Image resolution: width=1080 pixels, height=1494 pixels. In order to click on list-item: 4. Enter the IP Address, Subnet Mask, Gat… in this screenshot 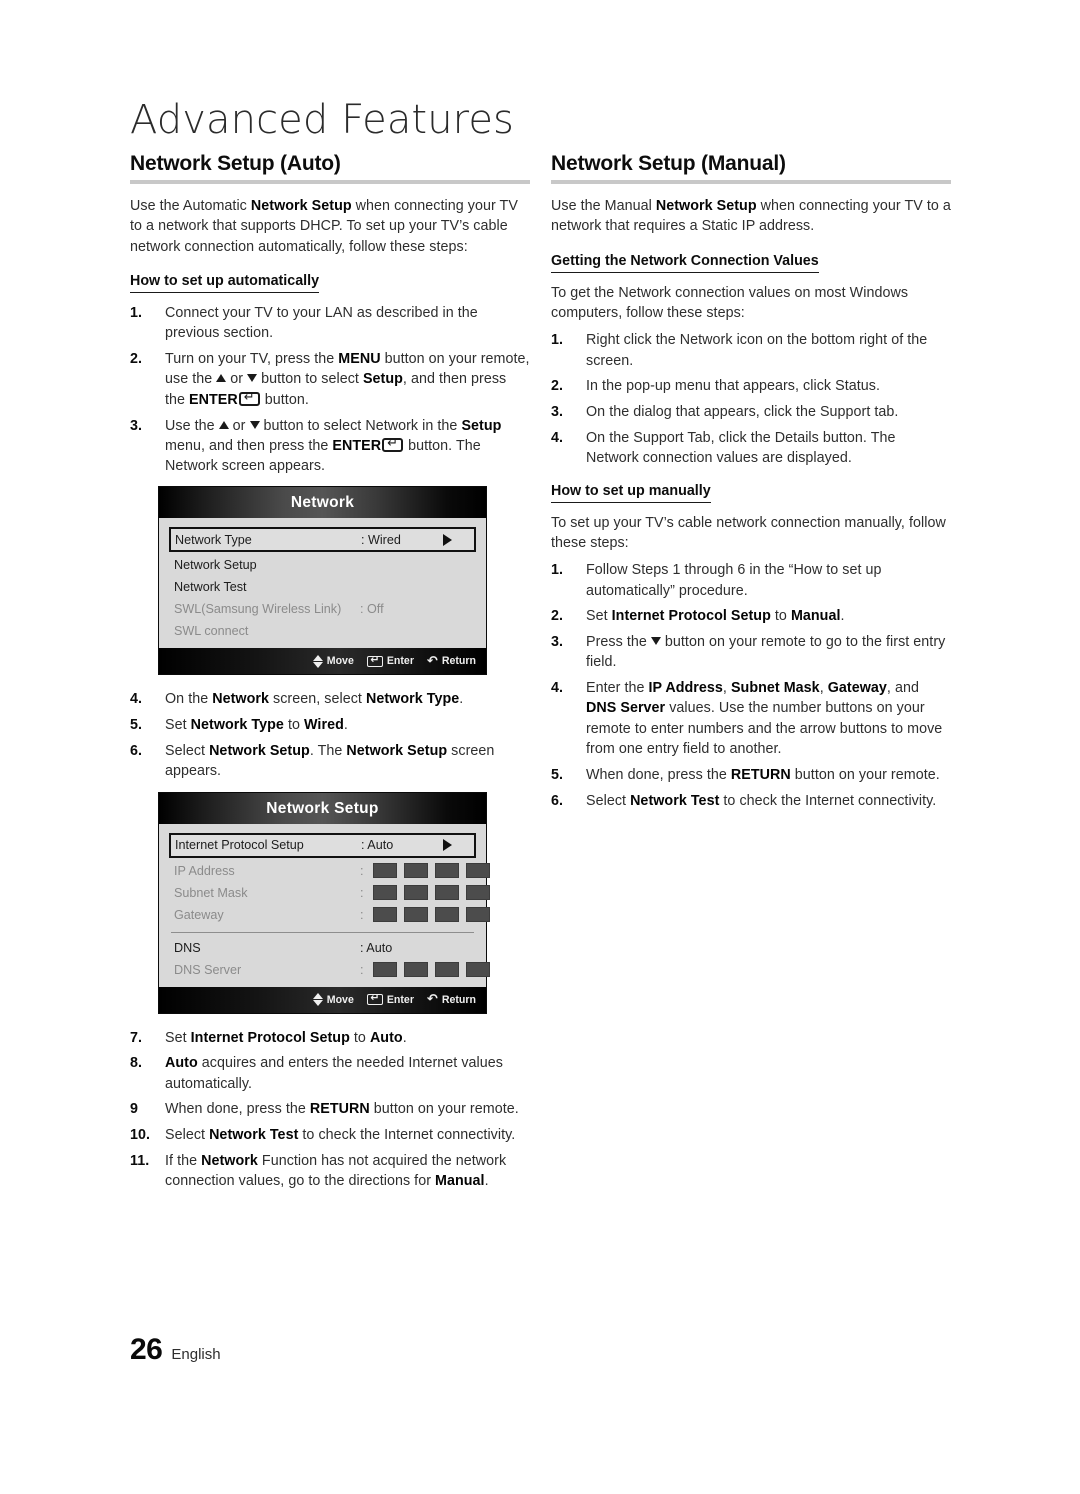, I will do `click(747, 719)`.